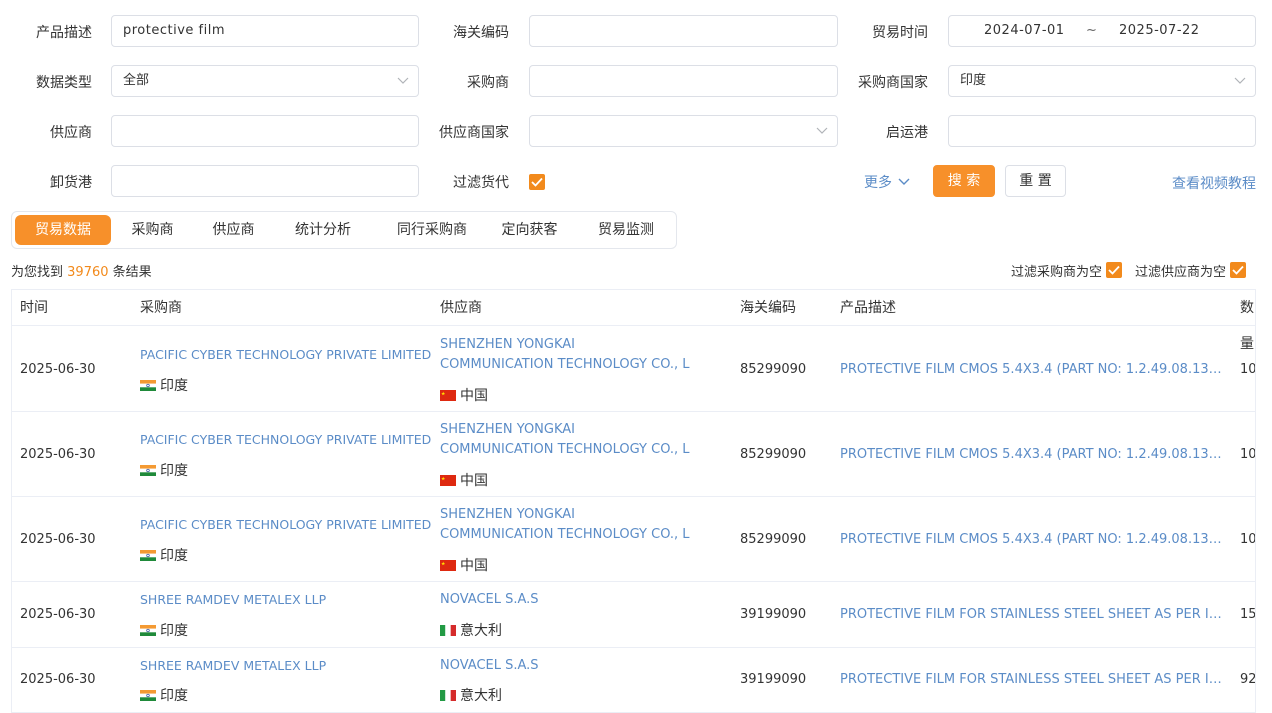 The width and height of the screenshot is (1272, 713). What do you see at coordinates (1102, 81) in the screenshot?
I see `buyer-country-select: 印度` at bounding box center [1102, 81].